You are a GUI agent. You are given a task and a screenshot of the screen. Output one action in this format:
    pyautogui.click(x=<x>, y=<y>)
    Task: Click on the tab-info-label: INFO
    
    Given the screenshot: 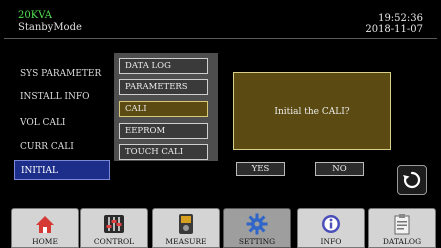 What is the action you would take?
    pyautogui.click(x=331, y=241)
    